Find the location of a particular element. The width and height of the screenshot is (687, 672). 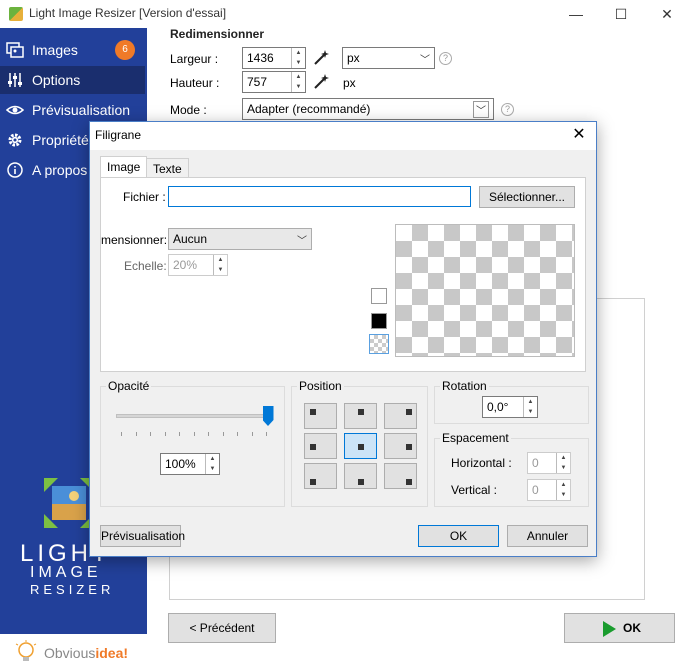

rotation-spinner: ▲ ▼ is located at coordinates (530, 407).